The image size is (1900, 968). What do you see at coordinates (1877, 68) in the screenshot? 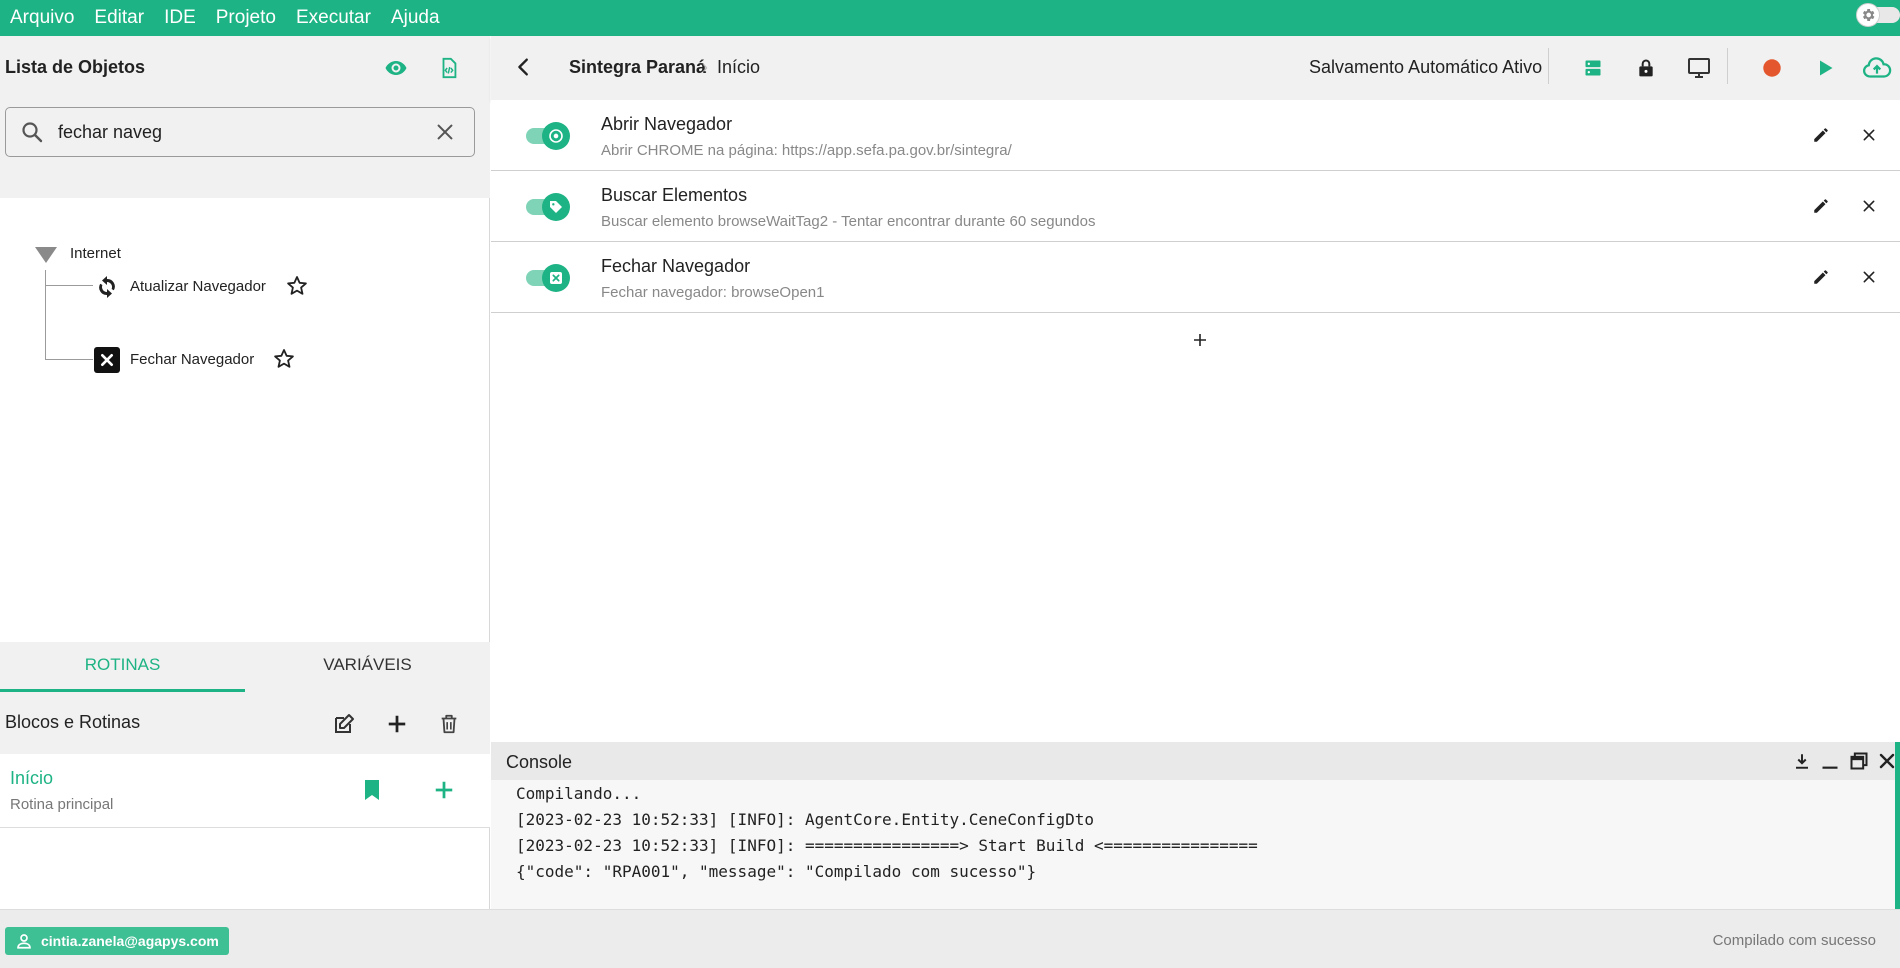
I see `cloud-upload-icon` at bounding box center [1877, 68].